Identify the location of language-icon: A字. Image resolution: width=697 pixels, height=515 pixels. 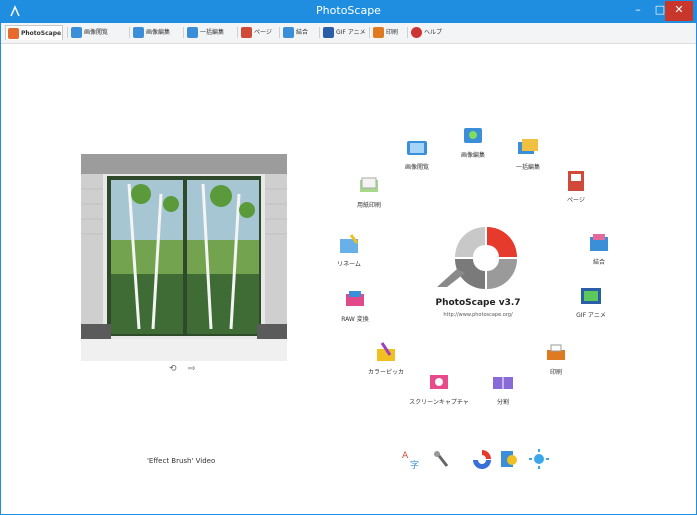
(412, 459).